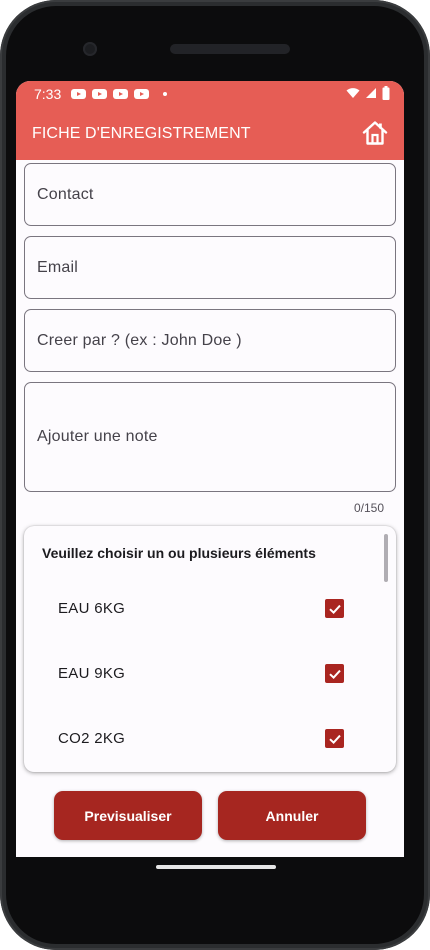 The width and height of the screenshot is (430, 950). Describe the element at coordinates (210, 740) in the screenshot. I see `option-co2-2kg: CO2 2KG` at that location.